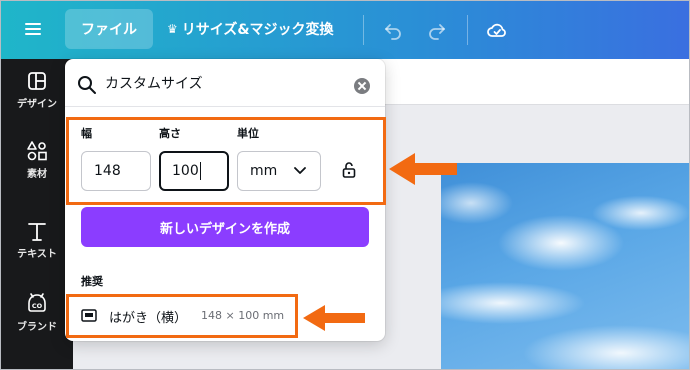  What do you see at coordinates (257, 30) in the screenshot?
I see `resize-label: リサイズ&マジック変換` at bounding box center [257, 30].